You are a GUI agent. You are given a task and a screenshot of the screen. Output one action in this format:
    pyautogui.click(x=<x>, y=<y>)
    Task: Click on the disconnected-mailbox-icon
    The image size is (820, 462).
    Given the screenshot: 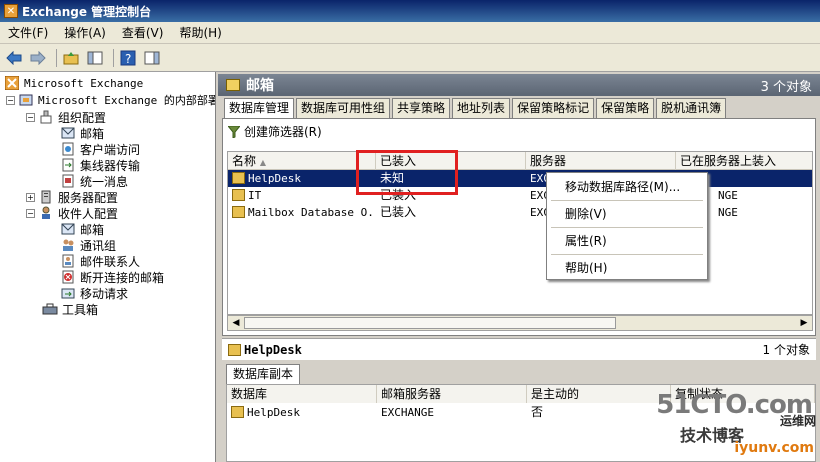 What is the action you would take?
    pyautogui.click(x=68, y=277)
    